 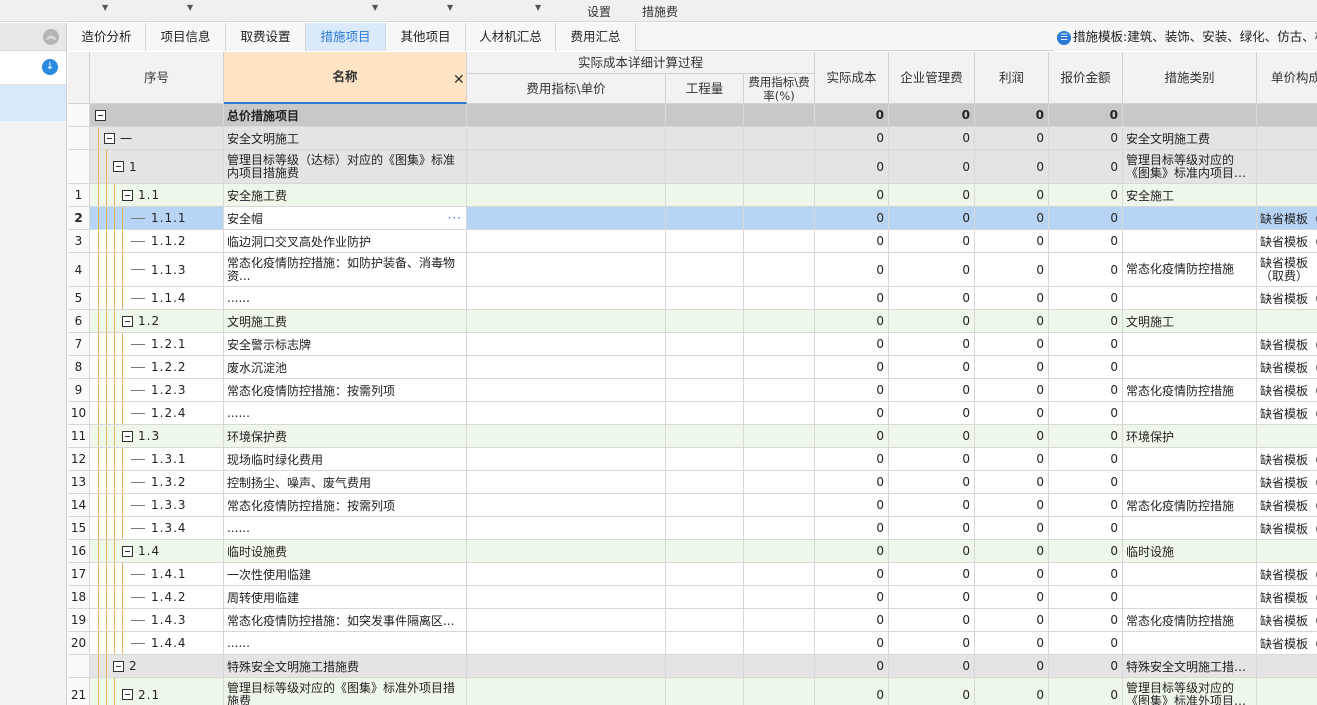 I want to click on tab-labor-material: 人材机汇总, so click(x=511, y=37).